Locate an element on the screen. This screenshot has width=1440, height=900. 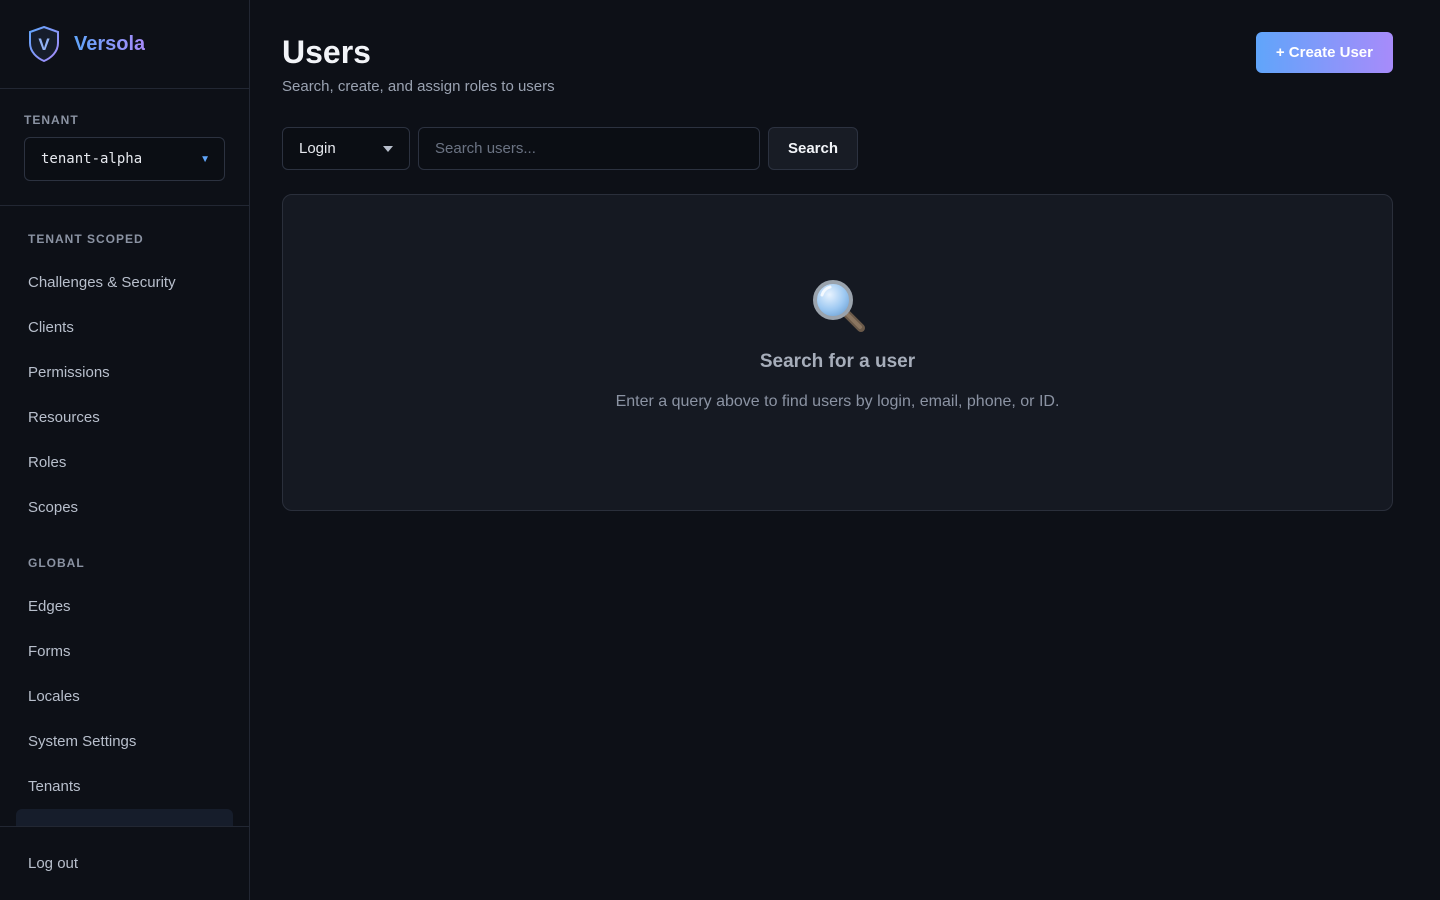
tenant-label: TENANT is located at coordinates (51, 120).